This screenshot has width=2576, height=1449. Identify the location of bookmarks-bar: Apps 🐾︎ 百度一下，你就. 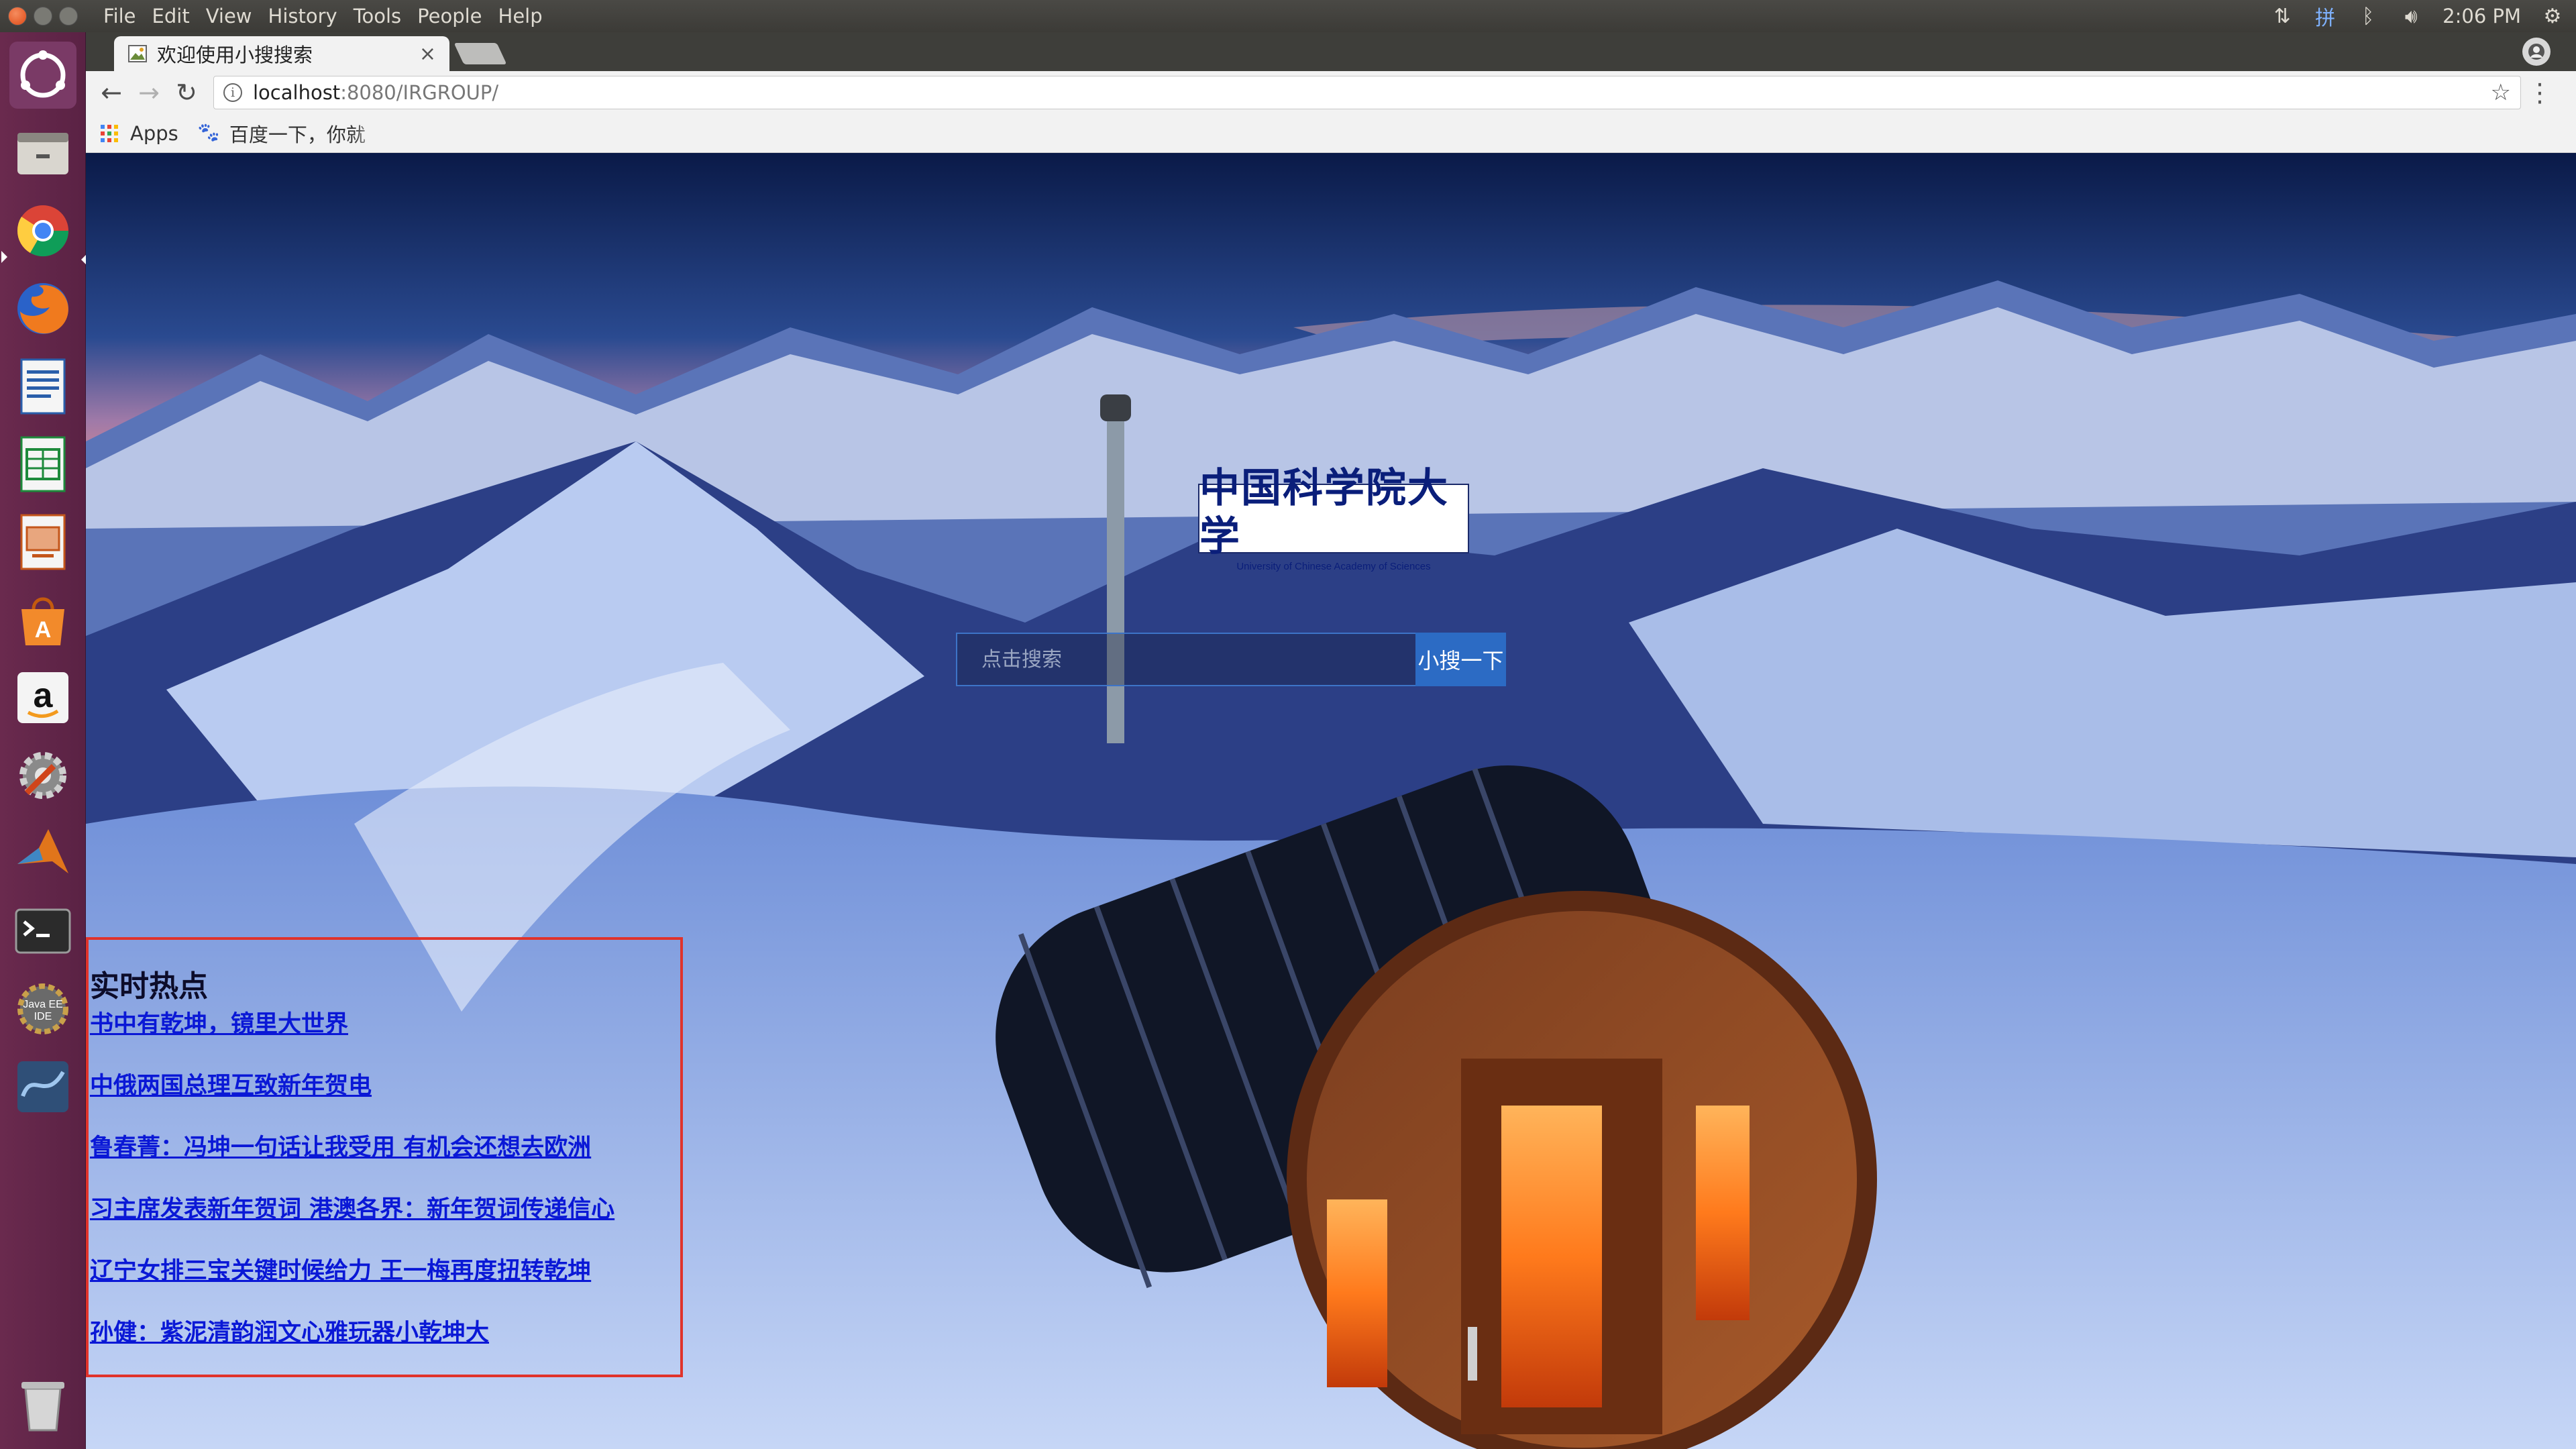
(1331, 133).